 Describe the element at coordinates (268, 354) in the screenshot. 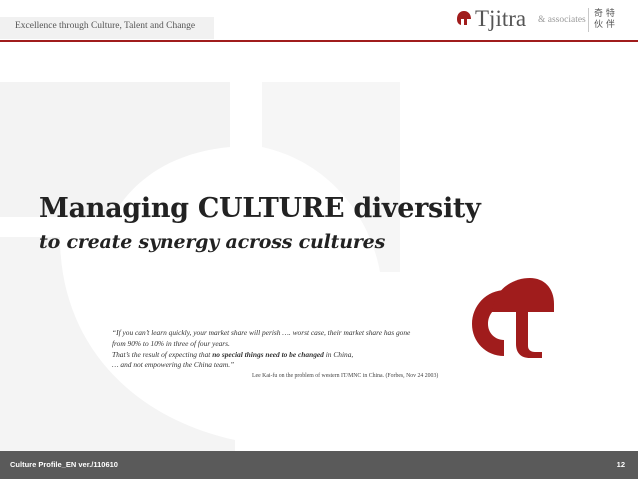

I see `quote-emphasis: no special things need to be changed` at that location.